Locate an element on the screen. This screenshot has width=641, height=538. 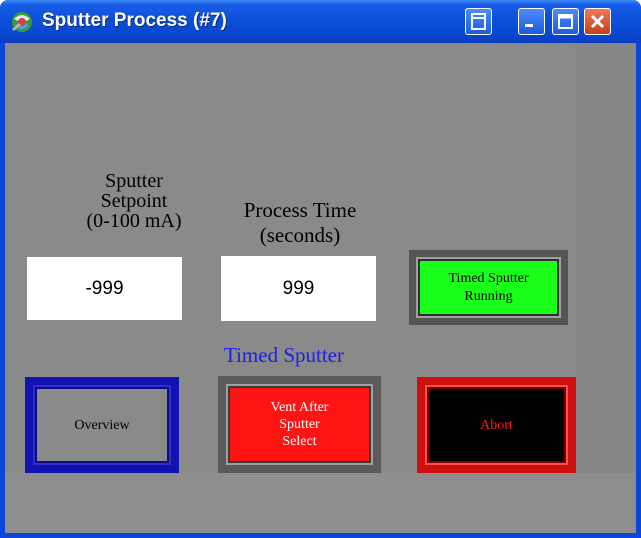
setpoint-label: Sputter Setpoint (0-100 mA) is located at coordinates (134, 201).